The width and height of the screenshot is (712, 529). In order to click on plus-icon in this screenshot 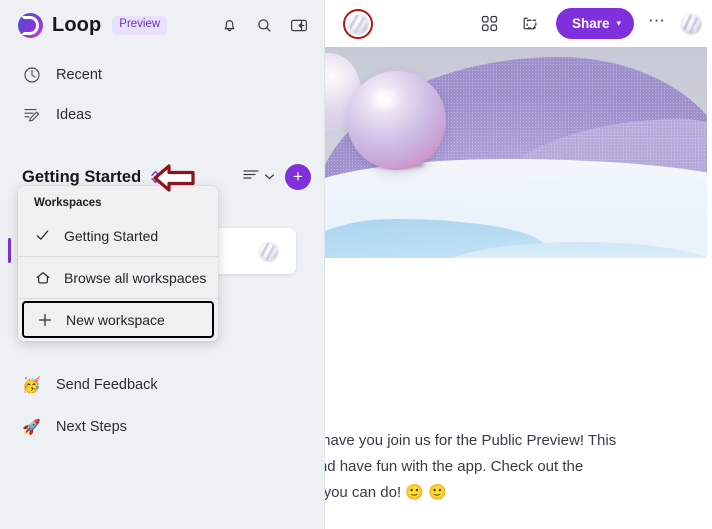, I will do `click(44, 319)`.